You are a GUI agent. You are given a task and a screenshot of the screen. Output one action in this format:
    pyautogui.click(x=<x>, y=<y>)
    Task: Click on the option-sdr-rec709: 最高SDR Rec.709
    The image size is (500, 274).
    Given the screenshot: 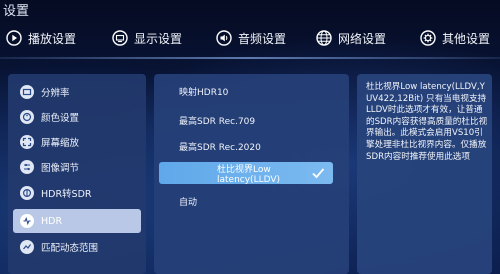 What is the action you would take?
    pyautogui.click(x=243, y=120)
    